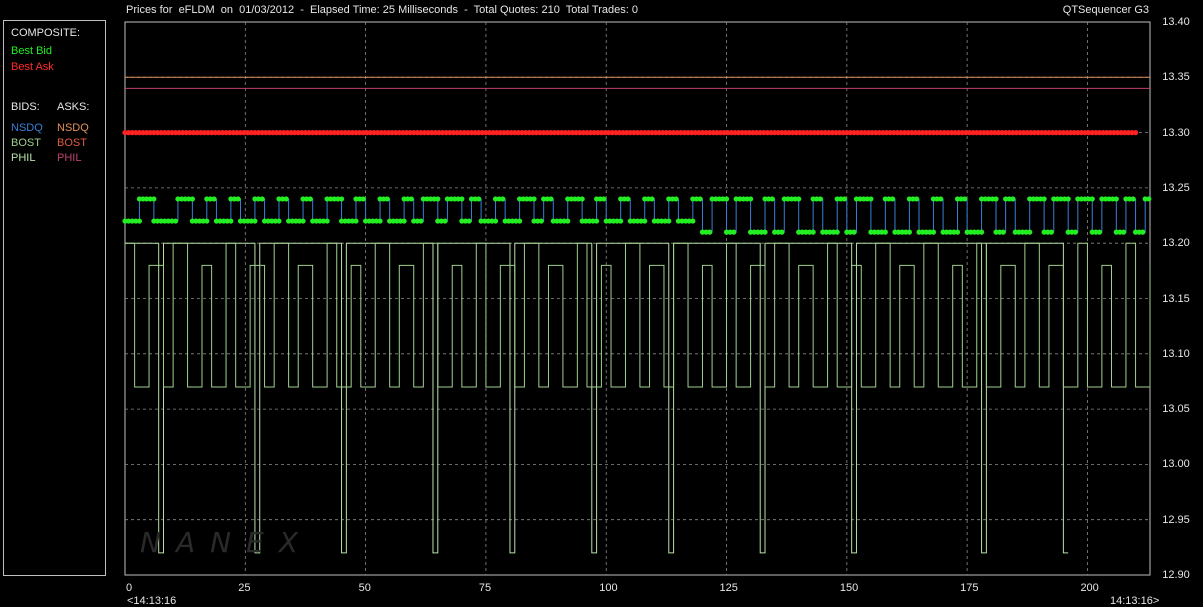 The height and width of the screenshot is (607, 1203). Describe the element at coordinates (1135, 133) in the screenshot. I see `best-ask-point` at that location.